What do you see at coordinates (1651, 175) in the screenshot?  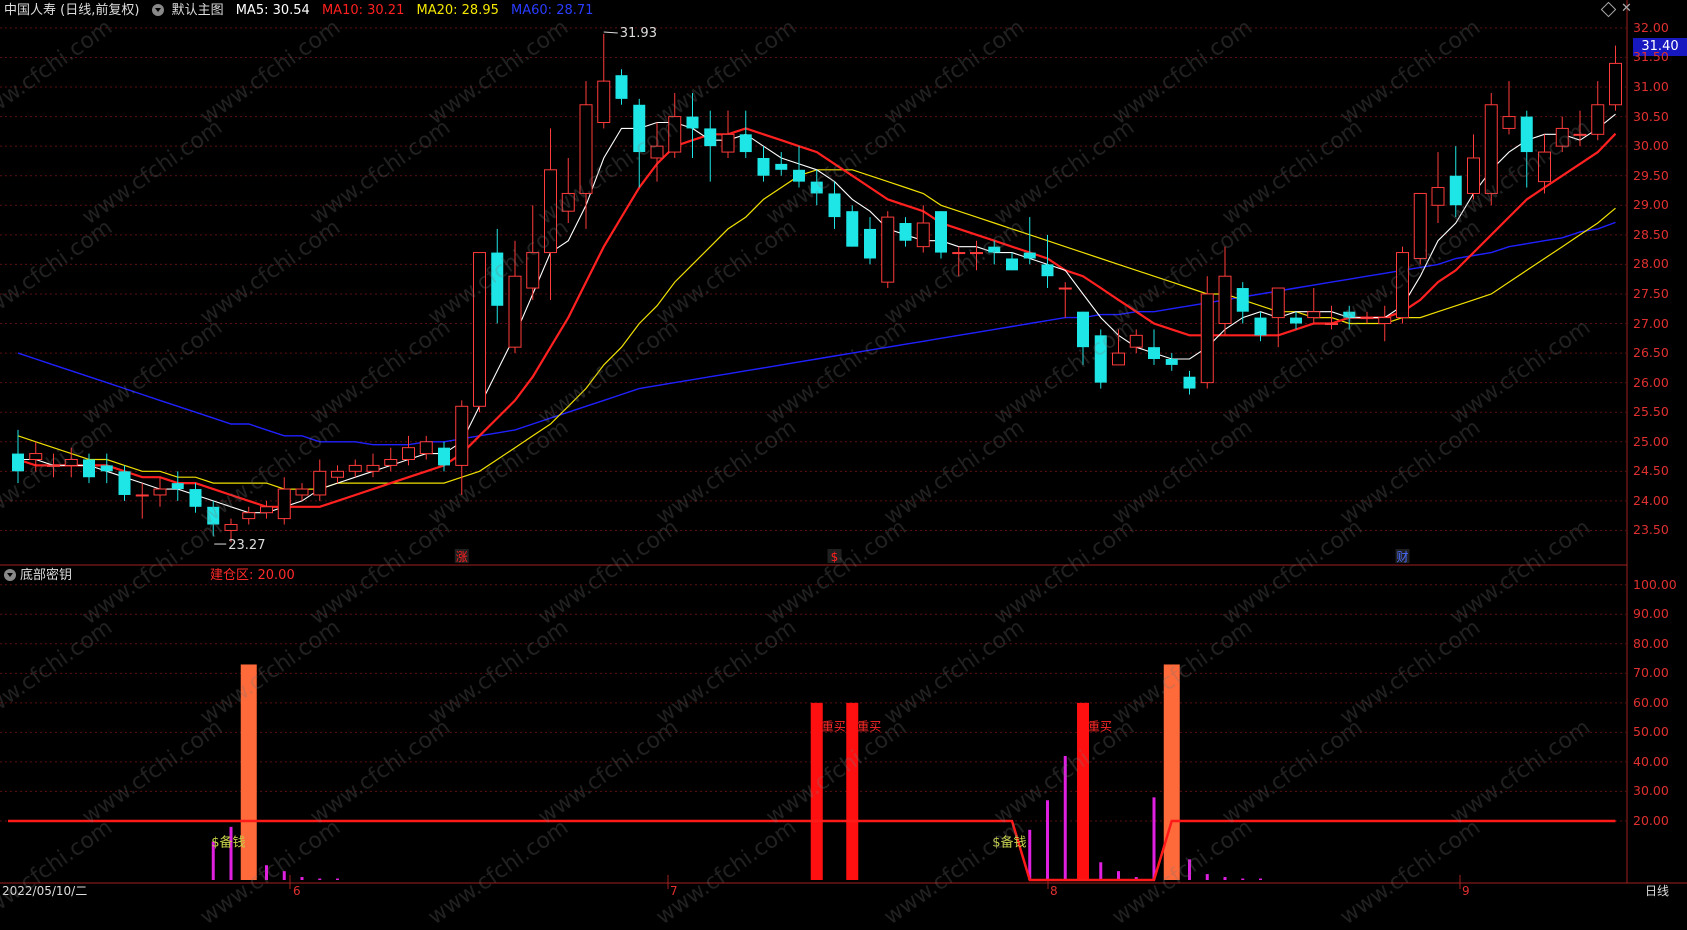 I see `price-tick: 29.50` at bounding box center [1651, 175].